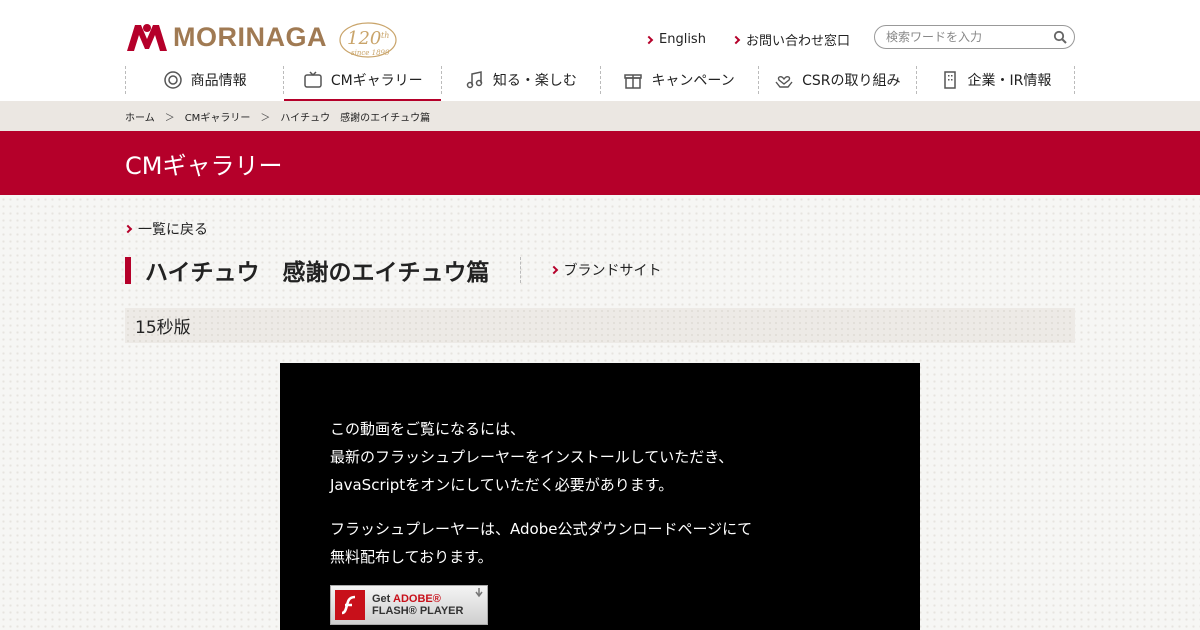  I want to click on music-note-icon, so click(474, 80).